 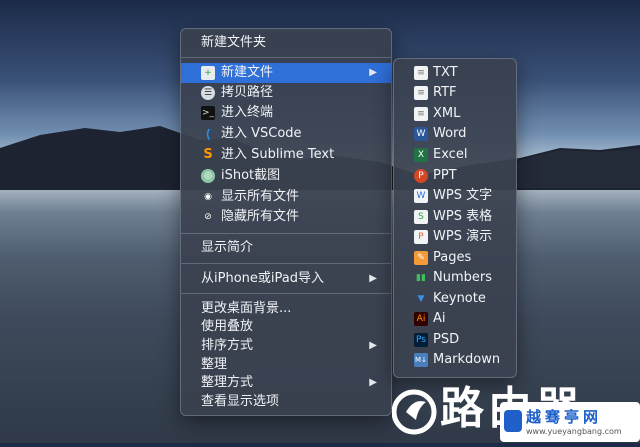 I want to click on submenu-item-excel: X Excel, so click(x=455, y=155).